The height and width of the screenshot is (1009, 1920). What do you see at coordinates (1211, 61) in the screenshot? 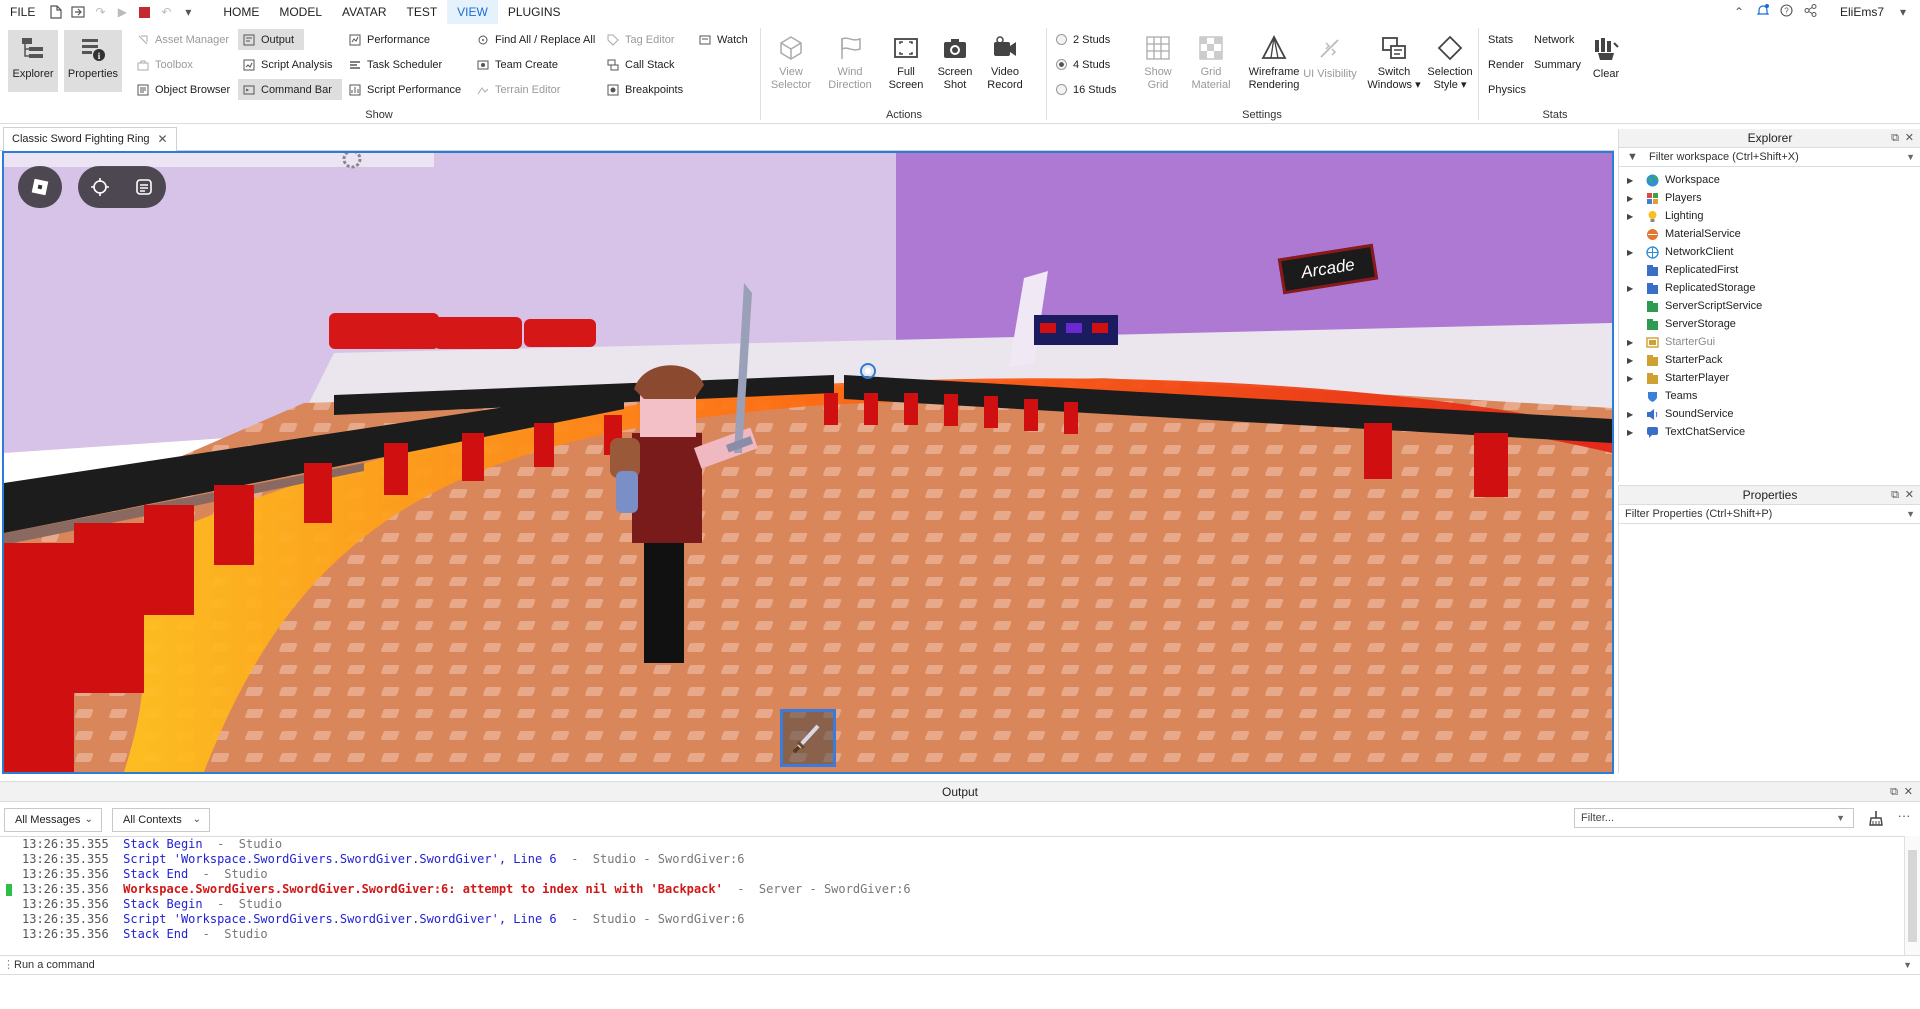
I see `grid-material-button: Grid Material` at bounding box center [1211, 61].